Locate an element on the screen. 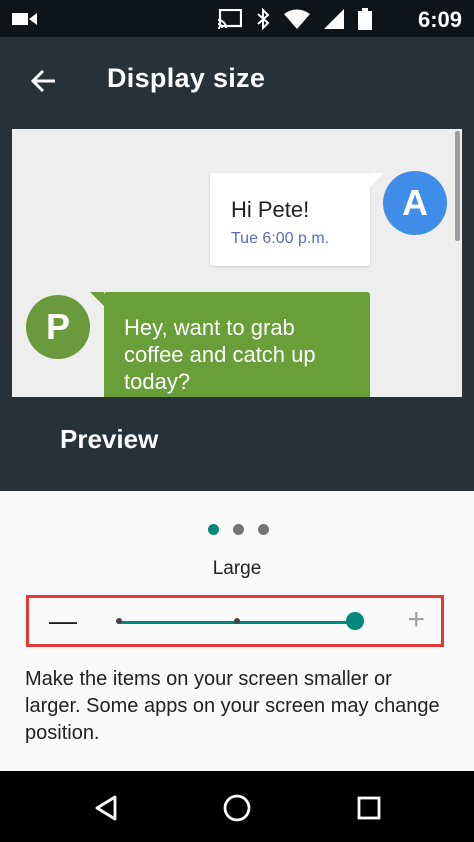  video-camera-icon is located at coordinates (25, 21).